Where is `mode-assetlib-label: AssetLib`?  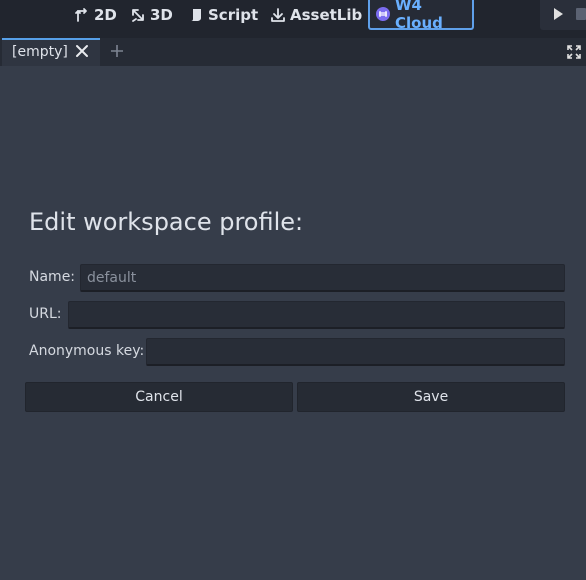 mode-assetlib-label: AssetLib is located at coordinates (326, 15).